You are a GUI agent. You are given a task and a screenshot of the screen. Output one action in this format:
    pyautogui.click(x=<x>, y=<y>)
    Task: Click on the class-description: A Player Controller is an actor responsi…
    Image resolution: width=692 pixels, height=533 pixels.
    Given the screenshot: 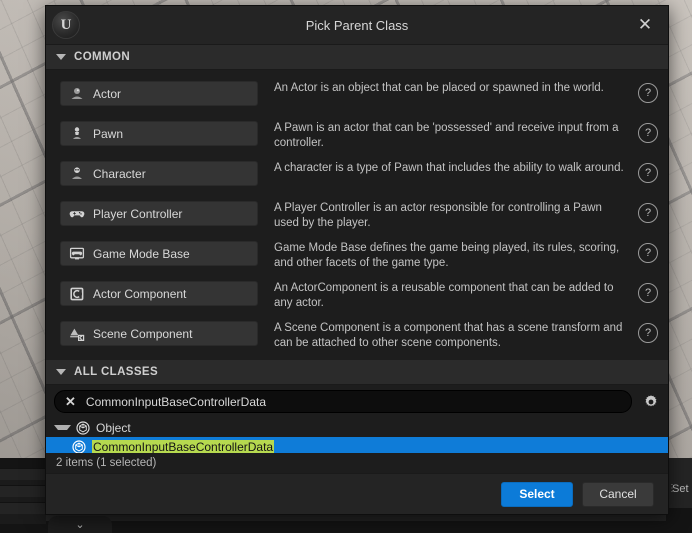 What is the action you would take?
    pyautogui.click(x=438, y=215)
    